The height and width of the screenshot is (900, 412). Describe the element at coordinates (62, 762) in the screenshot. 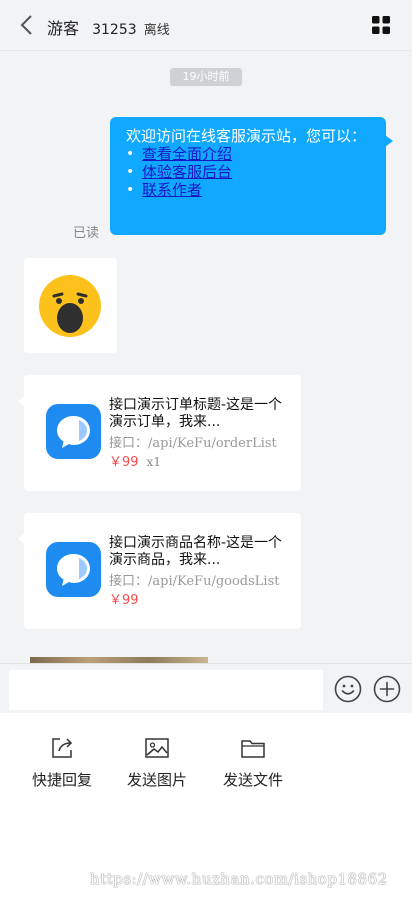

I see `quick-reply-button: 快捷回复` at that location.